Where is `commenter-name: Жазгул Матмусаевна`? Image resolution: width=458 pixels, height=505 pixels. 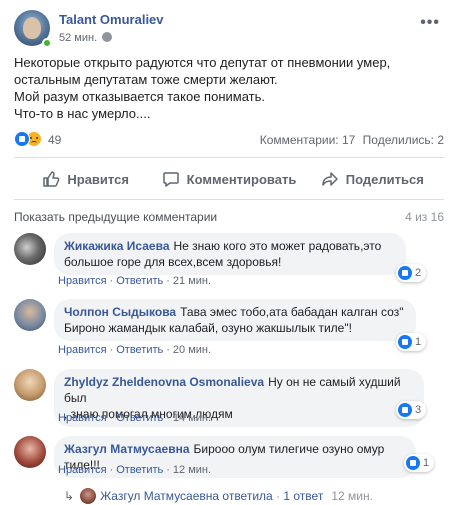
commenter-name: Жазгул Матмусаевна is located at coordinates (127, 449).